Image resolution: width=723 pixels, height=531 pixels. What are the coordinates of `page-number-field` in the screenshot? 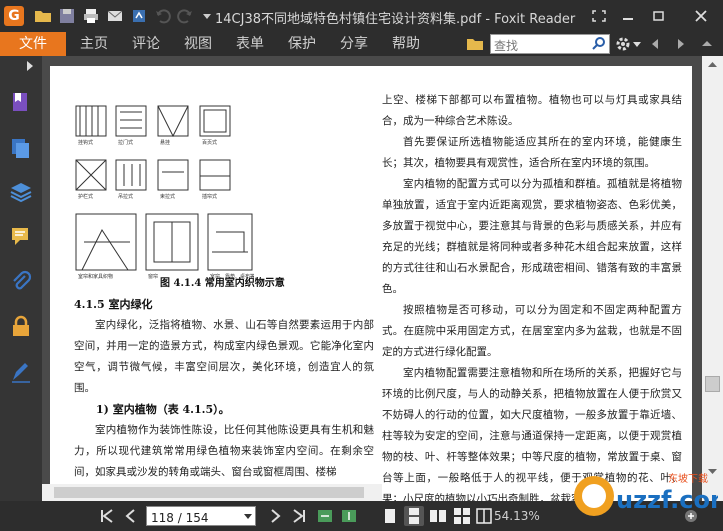 It's located at (201, 516).